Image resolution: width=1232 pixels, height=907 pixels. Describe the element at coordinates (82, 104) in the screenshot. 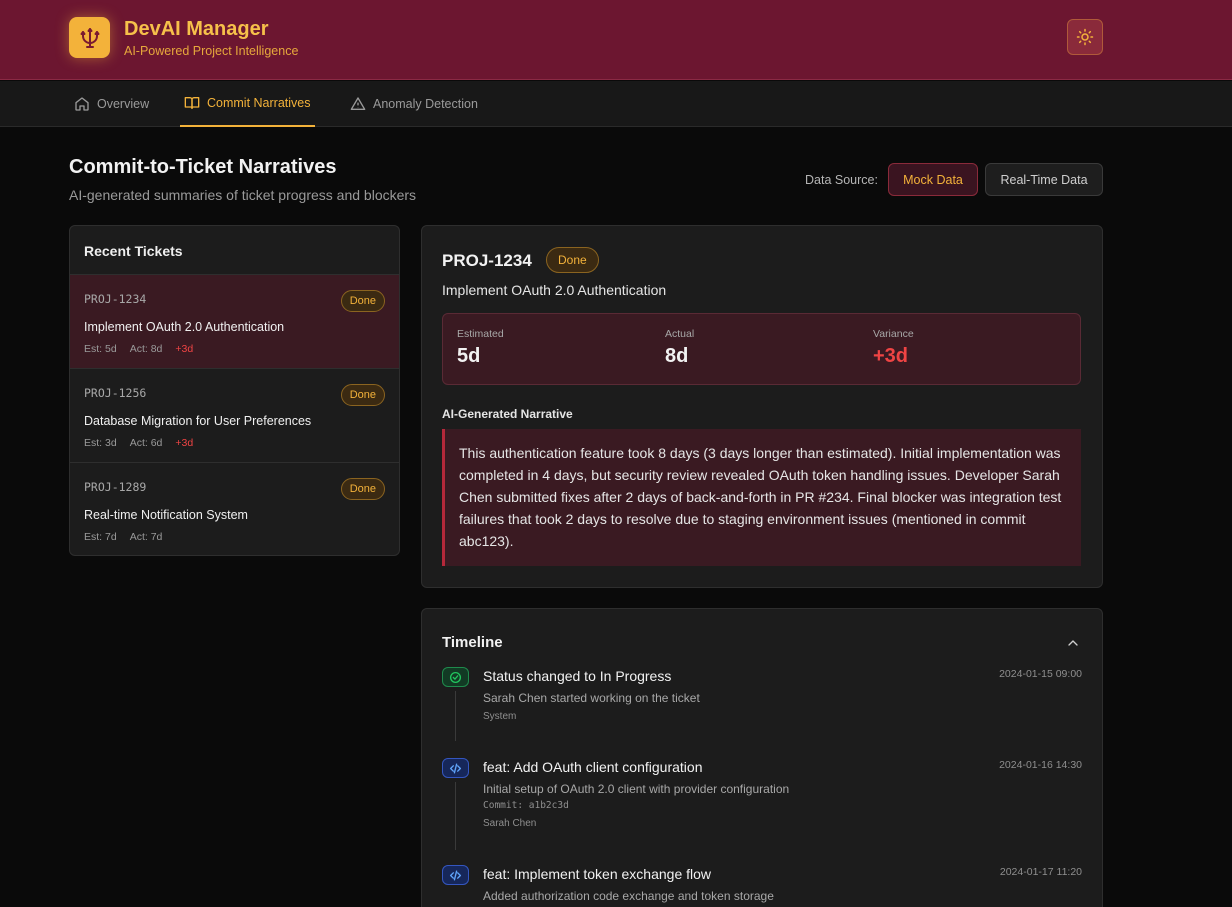

I see `home-icon` at that location.